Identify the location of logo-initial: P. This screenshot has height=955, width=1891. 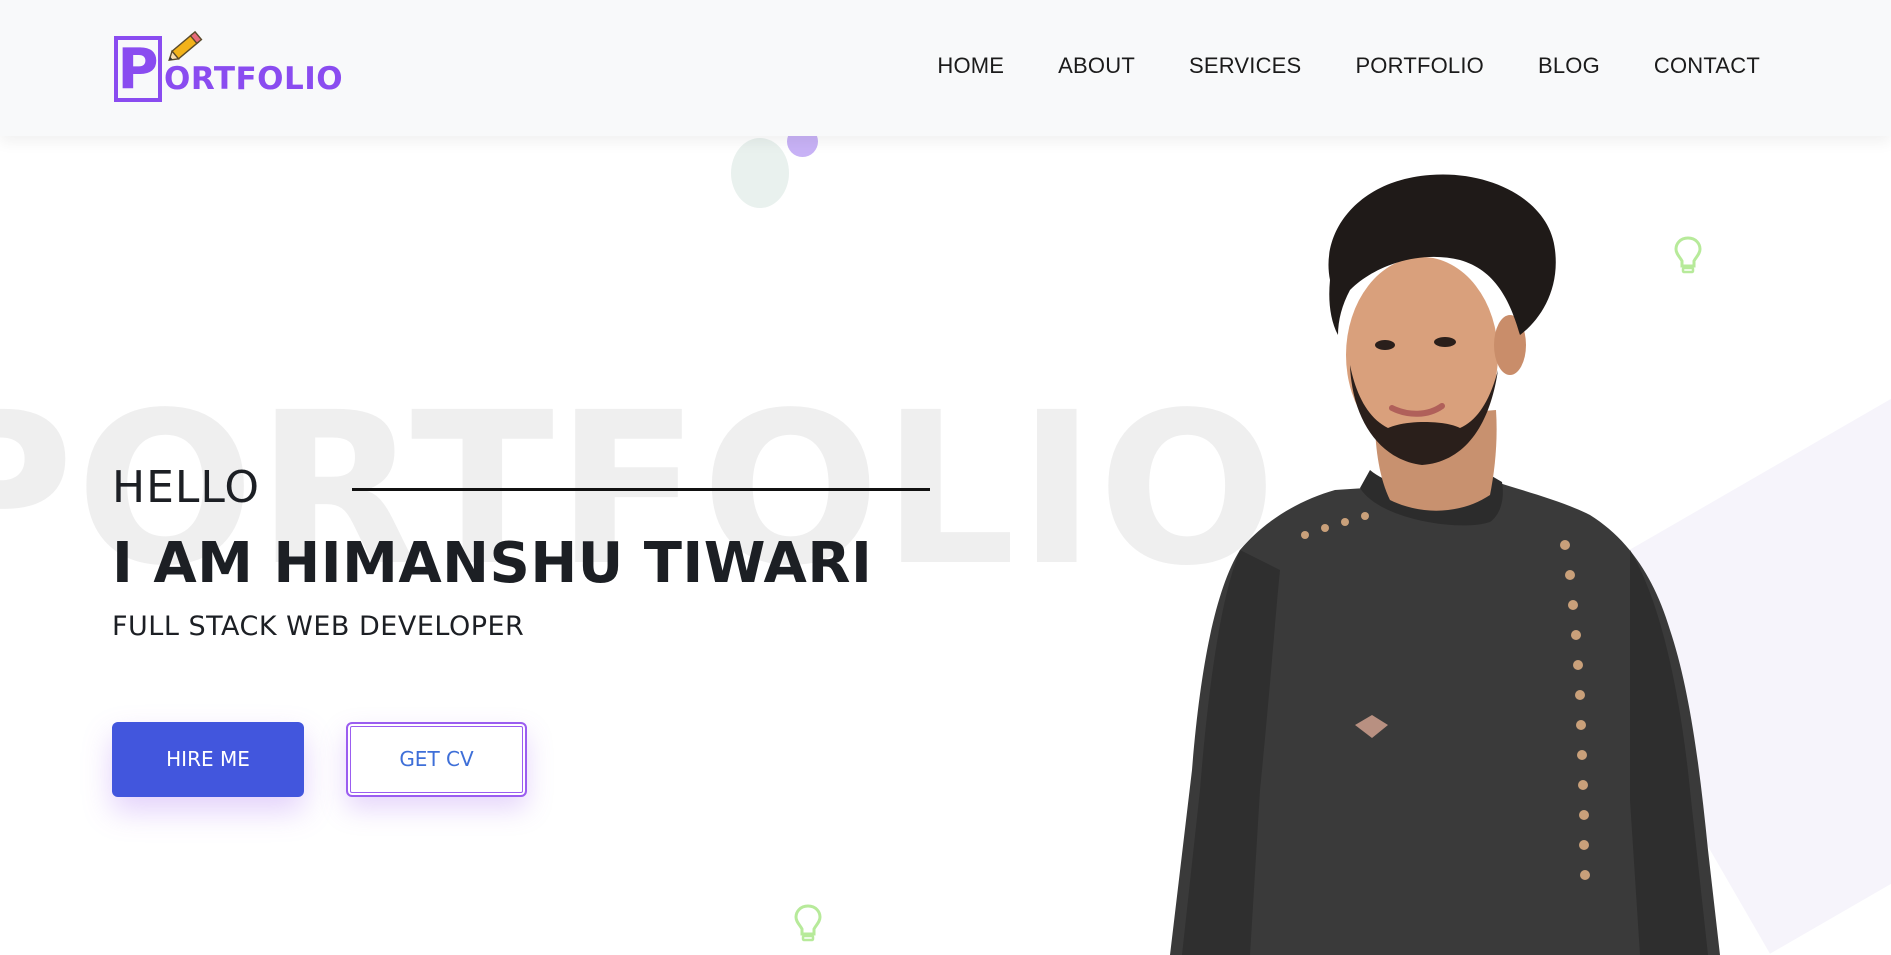
(138, 69).